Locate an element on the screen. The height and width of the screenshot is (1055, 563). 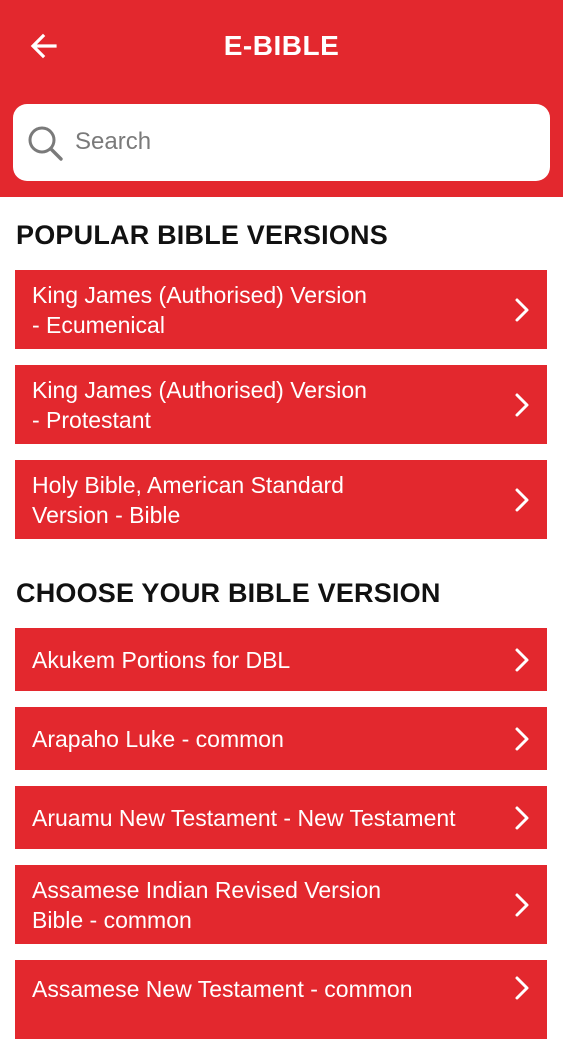
list-item: Arapaho Luke - common is located at coordinates (281, 738).